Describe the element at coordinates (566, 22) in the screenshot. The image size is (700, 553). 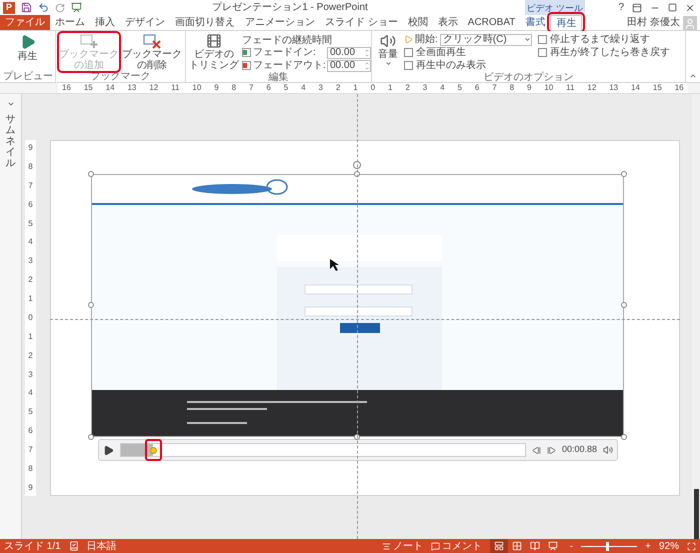
I see `ribbon-tab: 再生` at that location.